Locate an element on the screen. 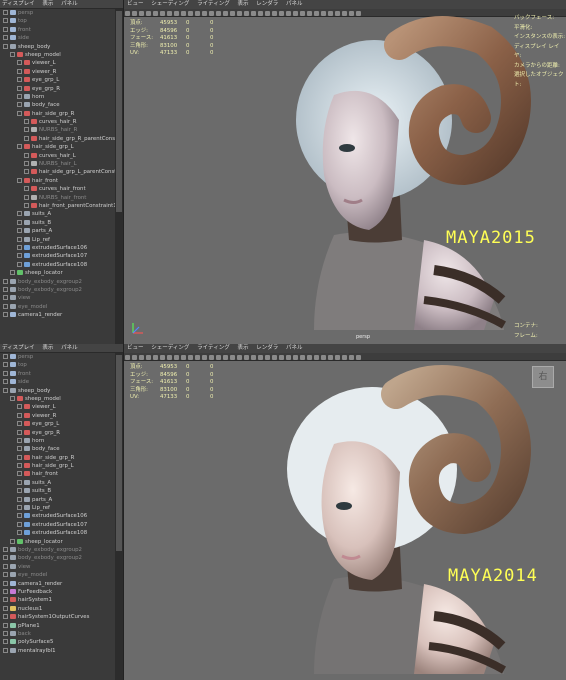  outliner-item: persp is located at coordinates (57, 357).